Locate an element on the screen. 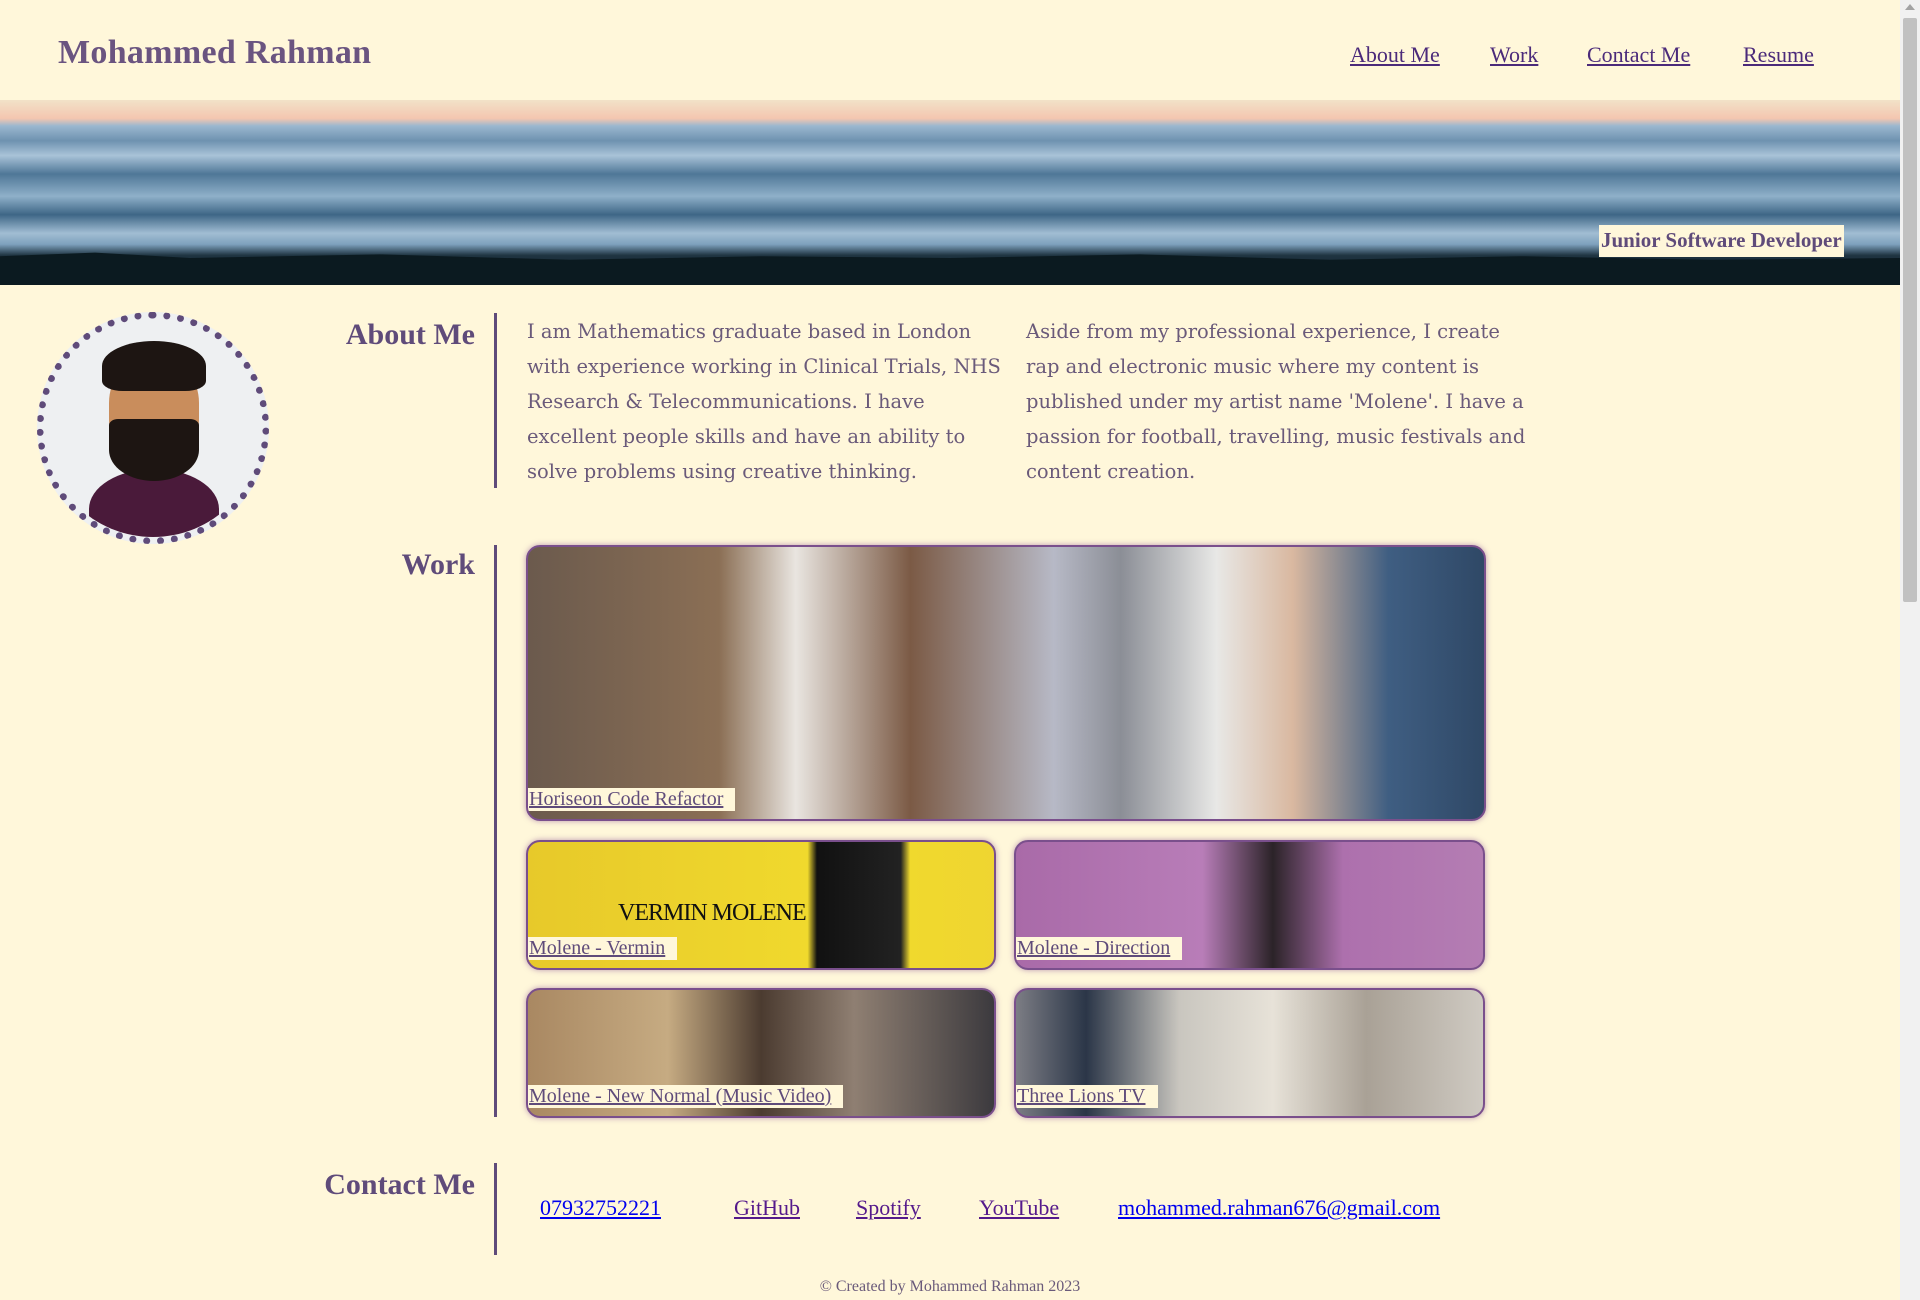 This screenshot has height=1300, width=1920. avatar-hair is located at coordinates (154, 366).